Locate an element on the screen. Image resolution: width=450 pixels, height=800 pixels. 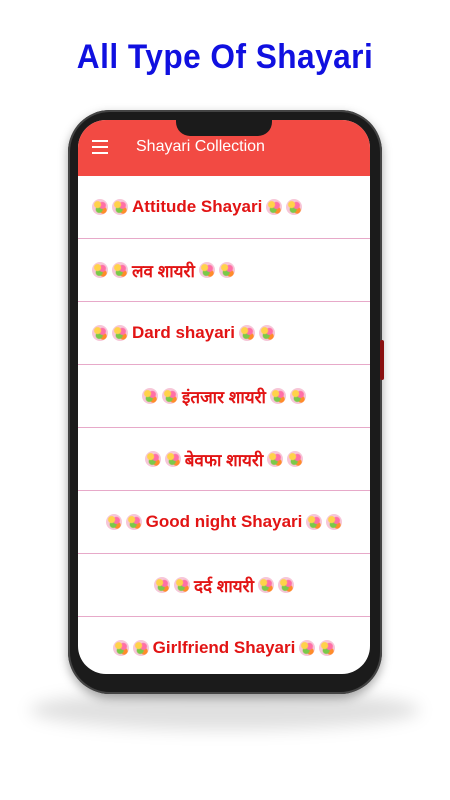
list-item-label: Girlfriend Shayari is located at coordinates (224, 647).